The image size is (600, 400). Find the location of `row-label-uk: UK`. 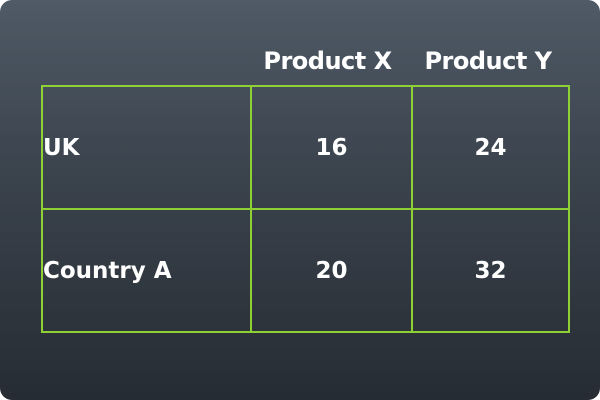

row-label-uk: UK is located at coordinates (146, 147).